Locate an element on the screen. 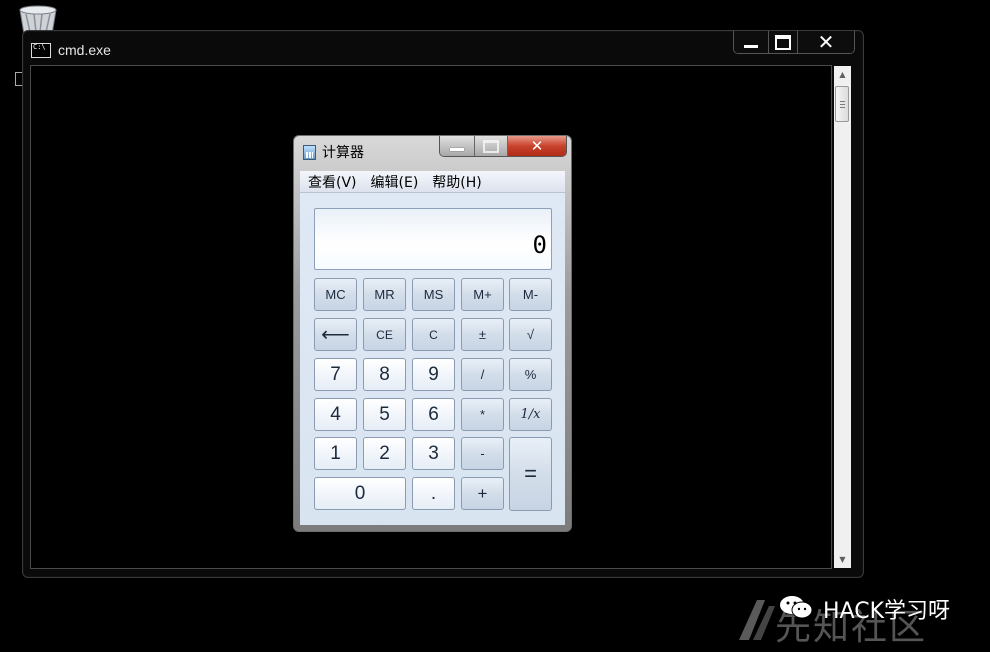  menu-help: 帮助(H) is located at coordinates (456, 182).